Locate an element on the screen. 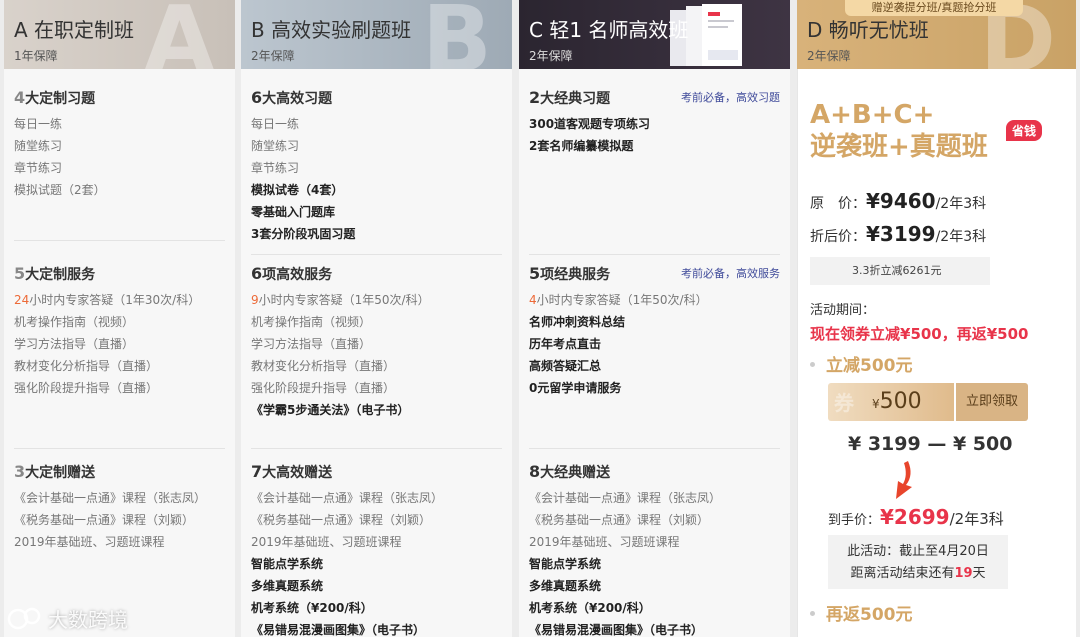  package-header-a: A A 在职定制班 1年保障 is located at coordinates (119, 34).